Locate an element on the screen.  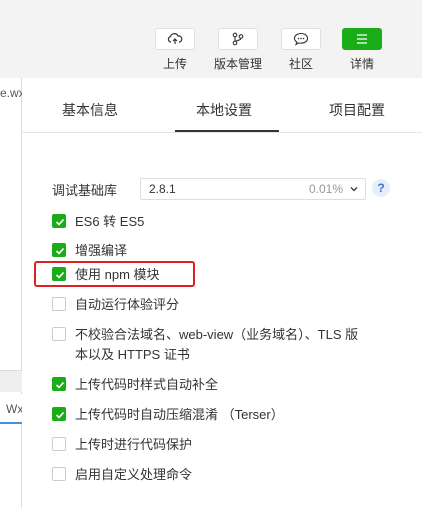
chat-bubble-icon is located at coordinates (301, 39).